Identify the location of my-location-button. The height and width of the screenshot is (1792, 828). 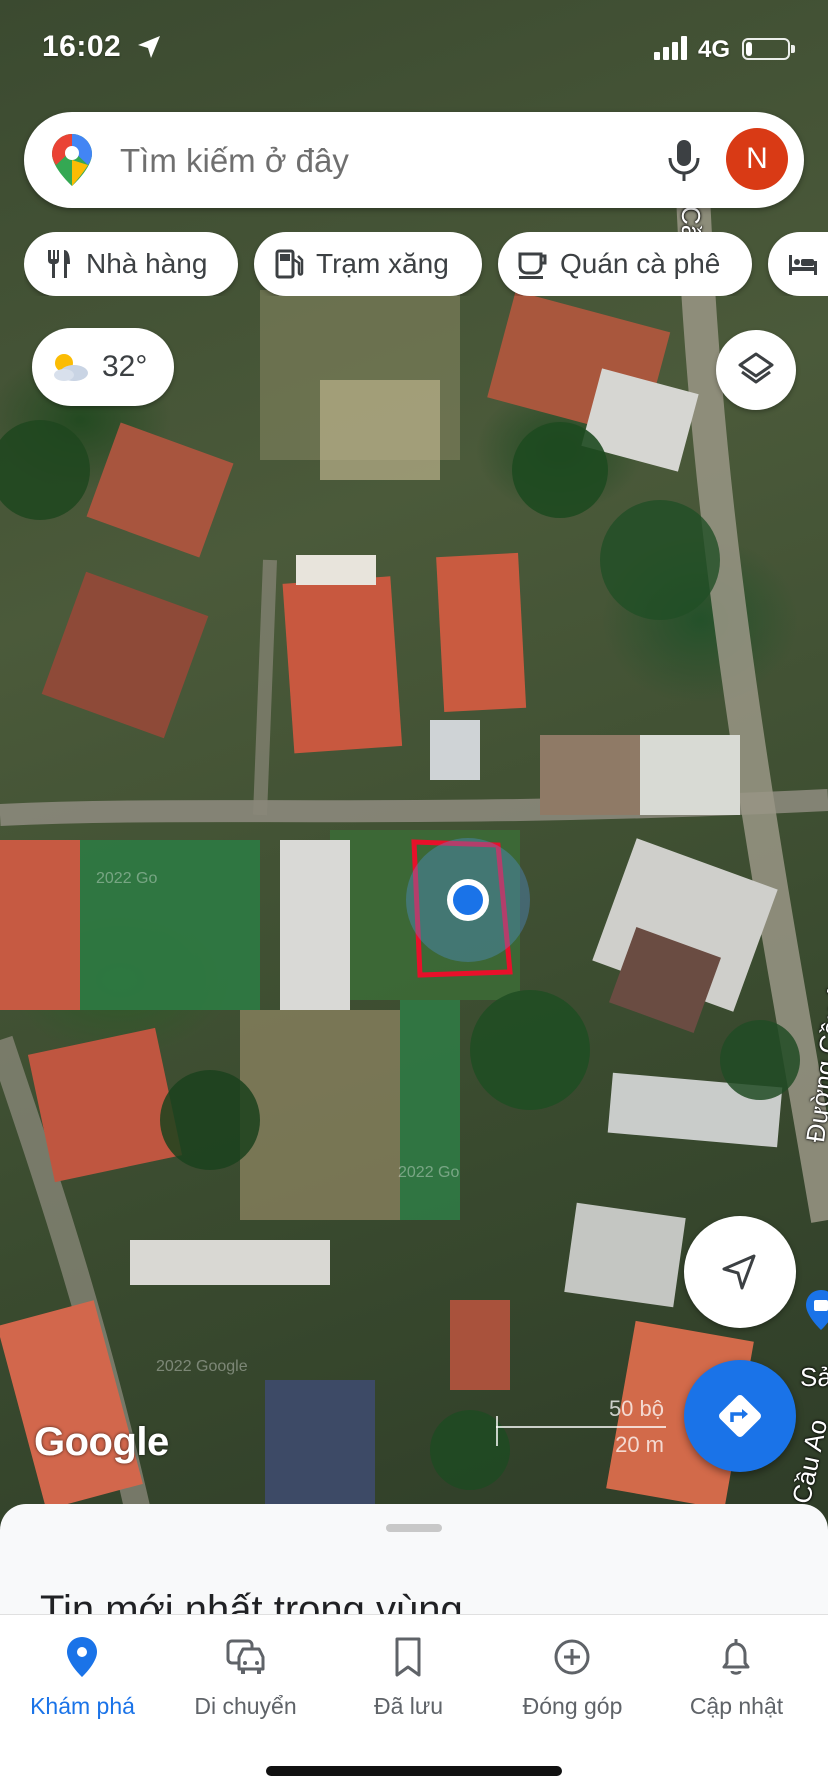
(740, 1272).